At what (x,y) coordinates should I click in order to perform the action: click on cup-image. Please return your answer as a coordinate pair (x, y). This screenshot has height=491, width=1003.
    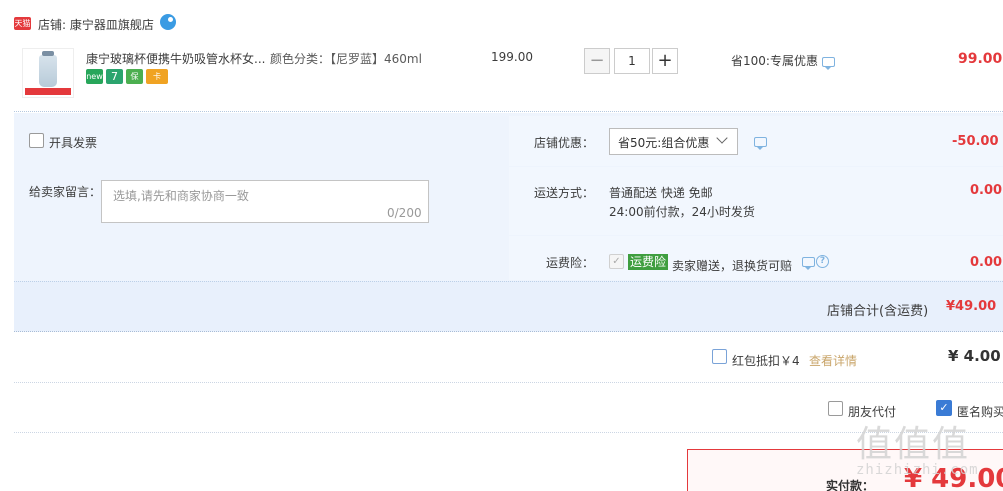
    Looking at the image, I should click on (48, 69).